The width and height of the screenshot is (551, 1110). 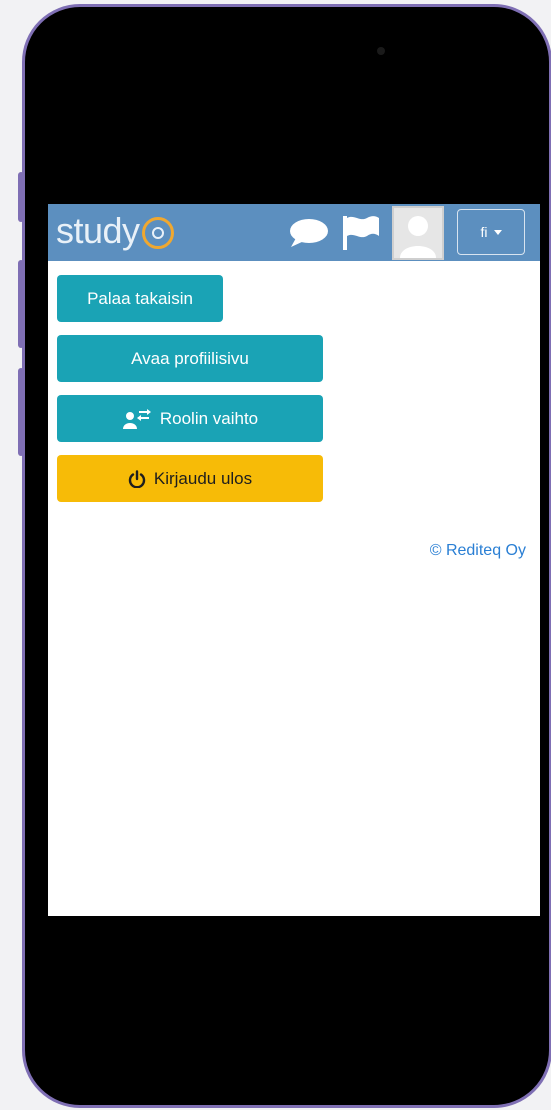 I want to click on copyright-link: © Rediteq Oy, so click(x=478, y=551).